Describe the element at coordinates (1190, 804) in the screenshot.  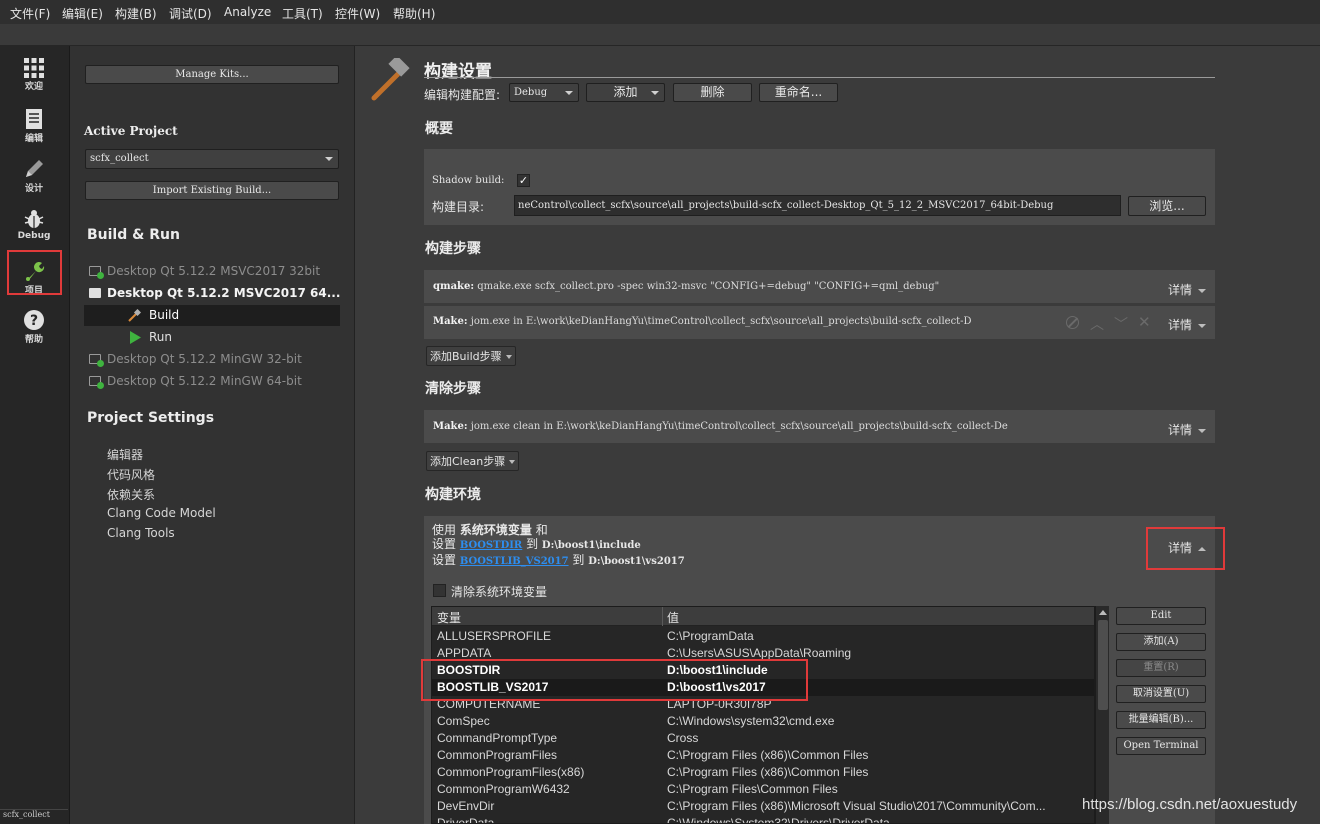
I see `watermark-text: https://blog.csdn.net/aoxuestudy` at that location.